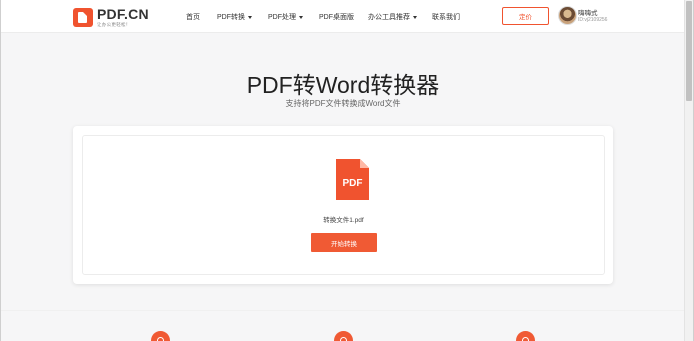  I want to click on nav-item-office-tools: 办公工具推荐, so click(392, 17).